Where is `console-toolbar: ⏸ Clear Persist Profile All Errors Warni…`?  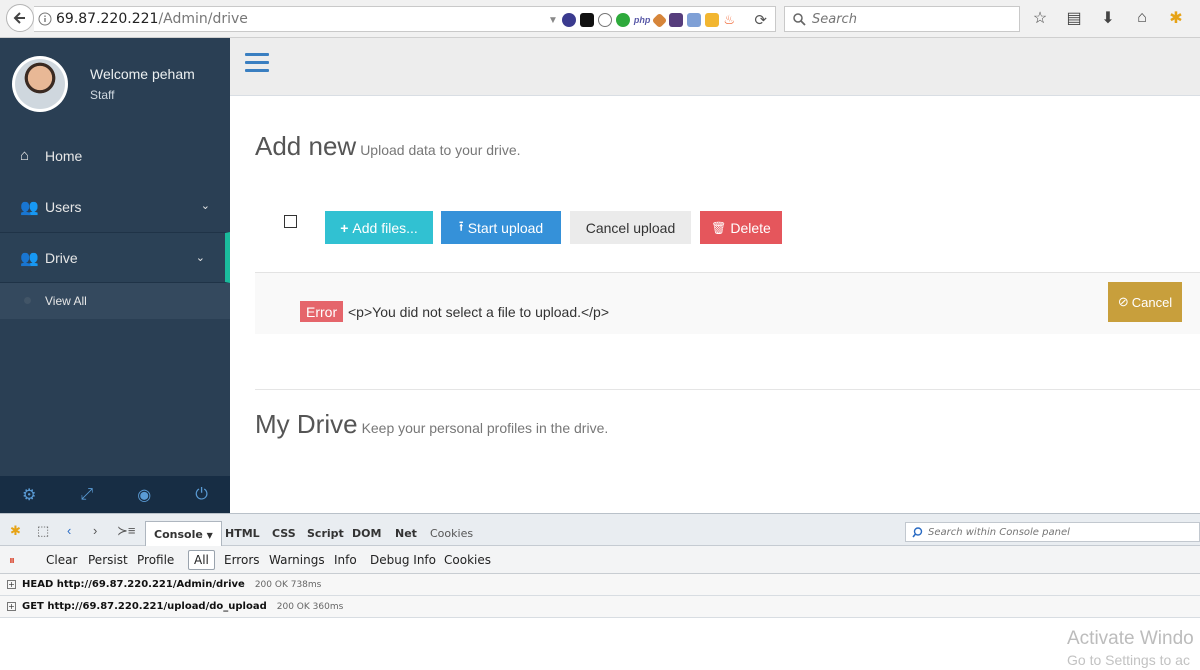 console-toolbar: ⏸ Clear Persist Profile All Errors Warni… is located at coordinates (600, 560).